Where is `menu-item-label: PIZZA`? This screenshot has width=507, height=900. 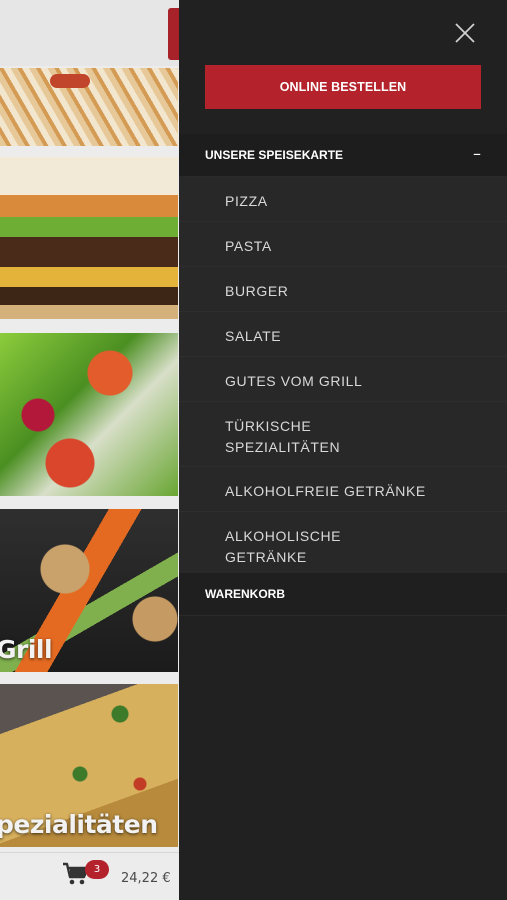 menu-item-label: PIZZA is located at coordinates (246, 201).